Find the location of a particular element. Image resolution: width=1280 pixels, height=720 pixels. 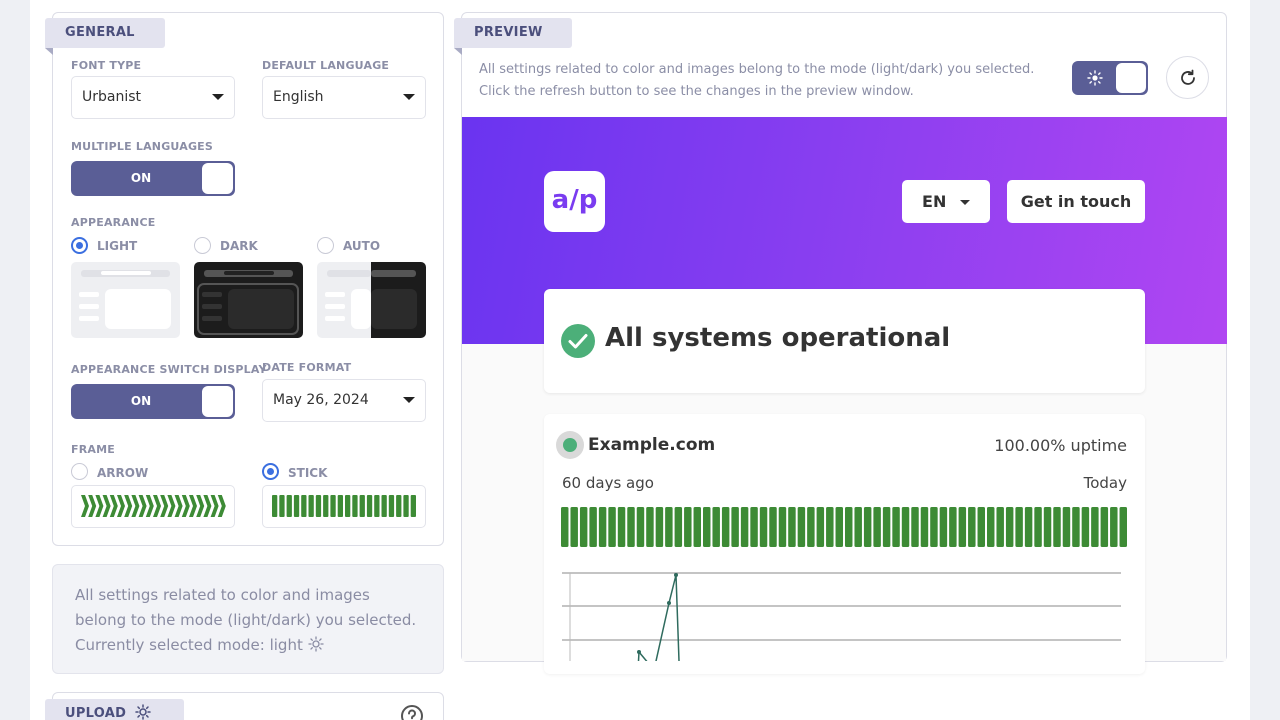

response-chart-clip is located at coordinates (844, 610).